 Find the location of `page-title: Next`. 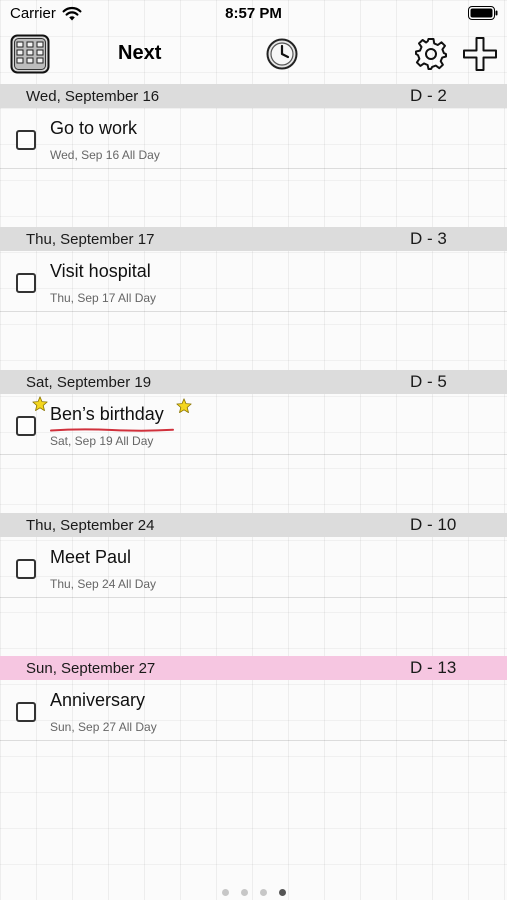

page-title: Next is located at coordinates (140, 53).